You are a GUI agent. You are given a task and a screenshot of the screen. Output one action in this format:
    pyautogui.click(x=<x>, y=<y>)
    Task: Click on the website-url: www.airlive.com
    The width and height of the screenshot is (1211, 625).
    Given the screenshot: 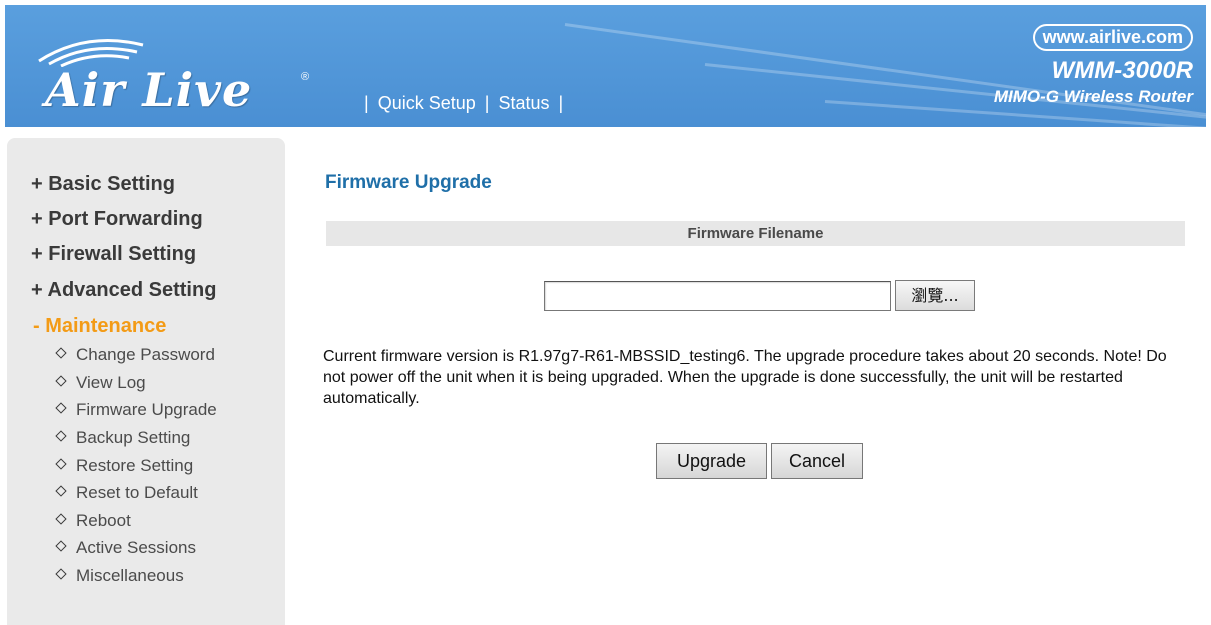 What is the action you would take?
    pyautogui.click(x=1112, y=37)
    